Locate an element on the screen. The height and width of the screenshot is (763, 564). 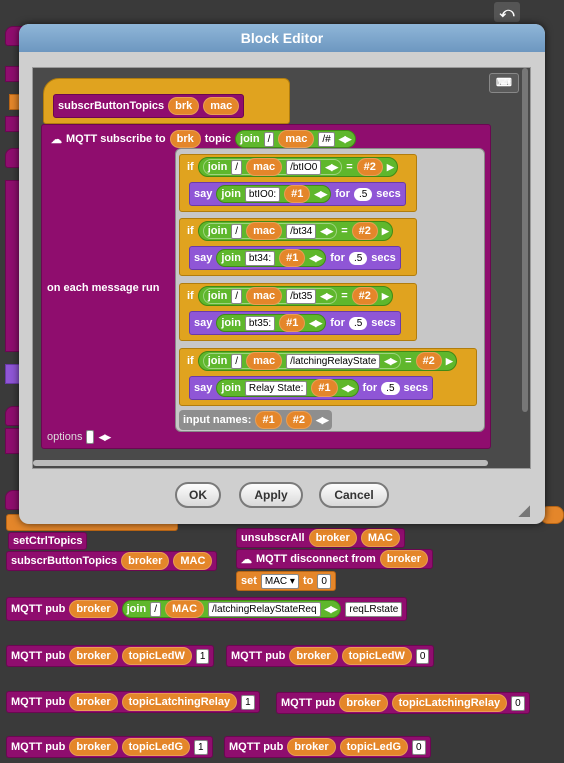
vertical-scrollbar is located at coordinates (525, 240).